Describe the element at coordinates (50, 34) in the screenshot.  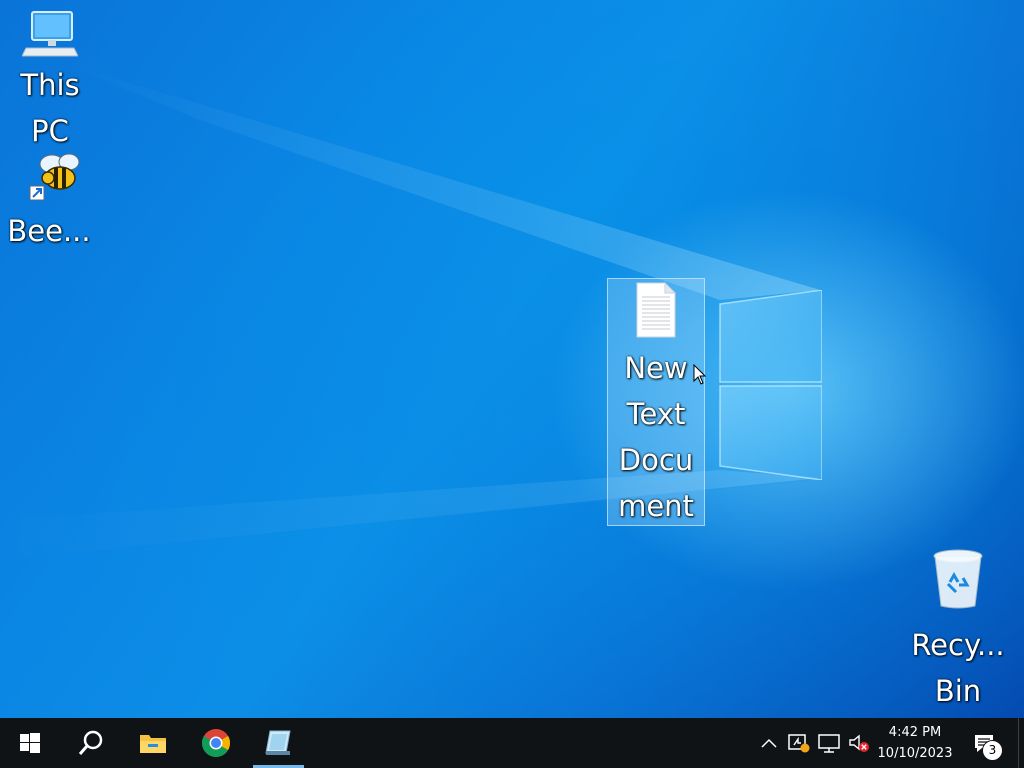
I see `computer-icon` at that location.